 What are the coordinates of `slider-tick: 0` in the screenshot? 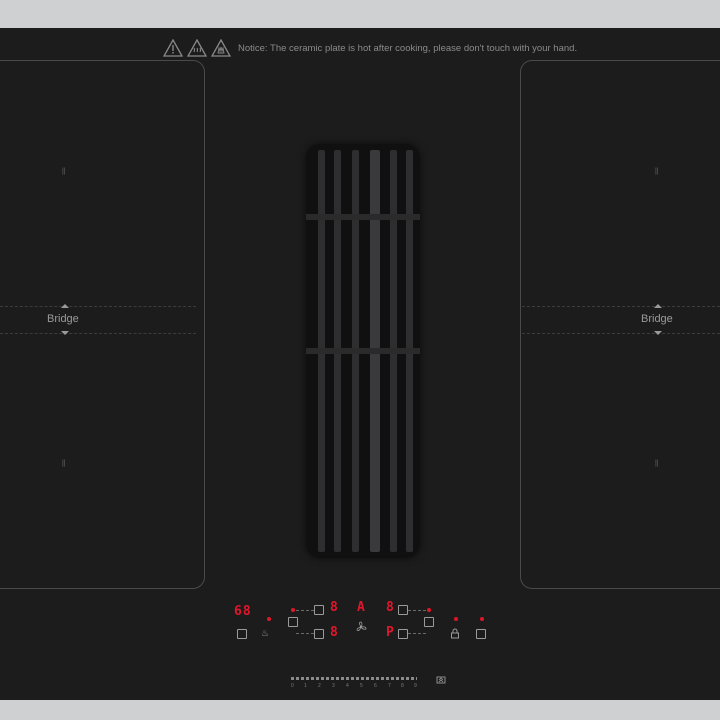 It's located at (292, 686).